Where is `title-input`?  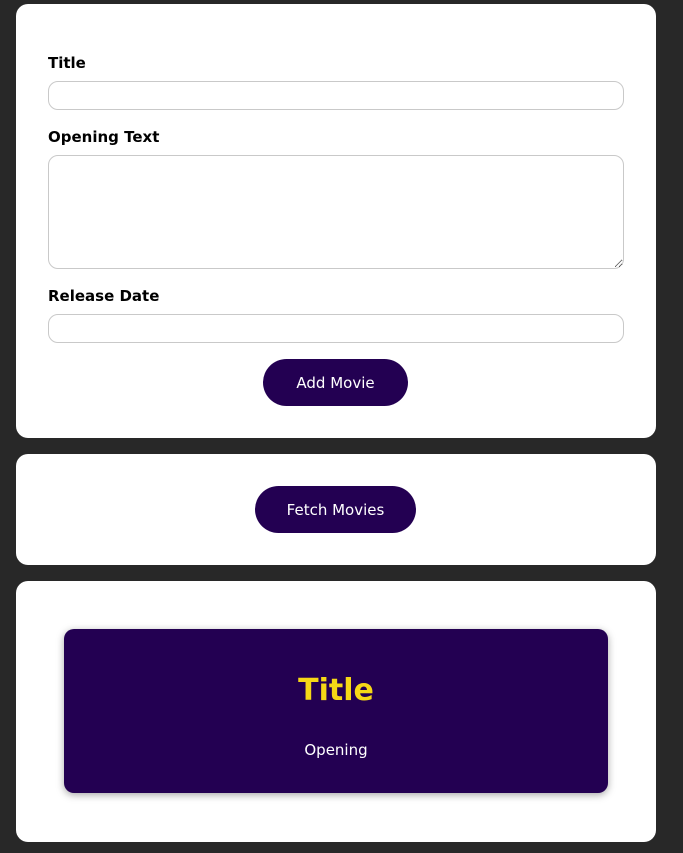
title-input is located at coordinates (336, 95).